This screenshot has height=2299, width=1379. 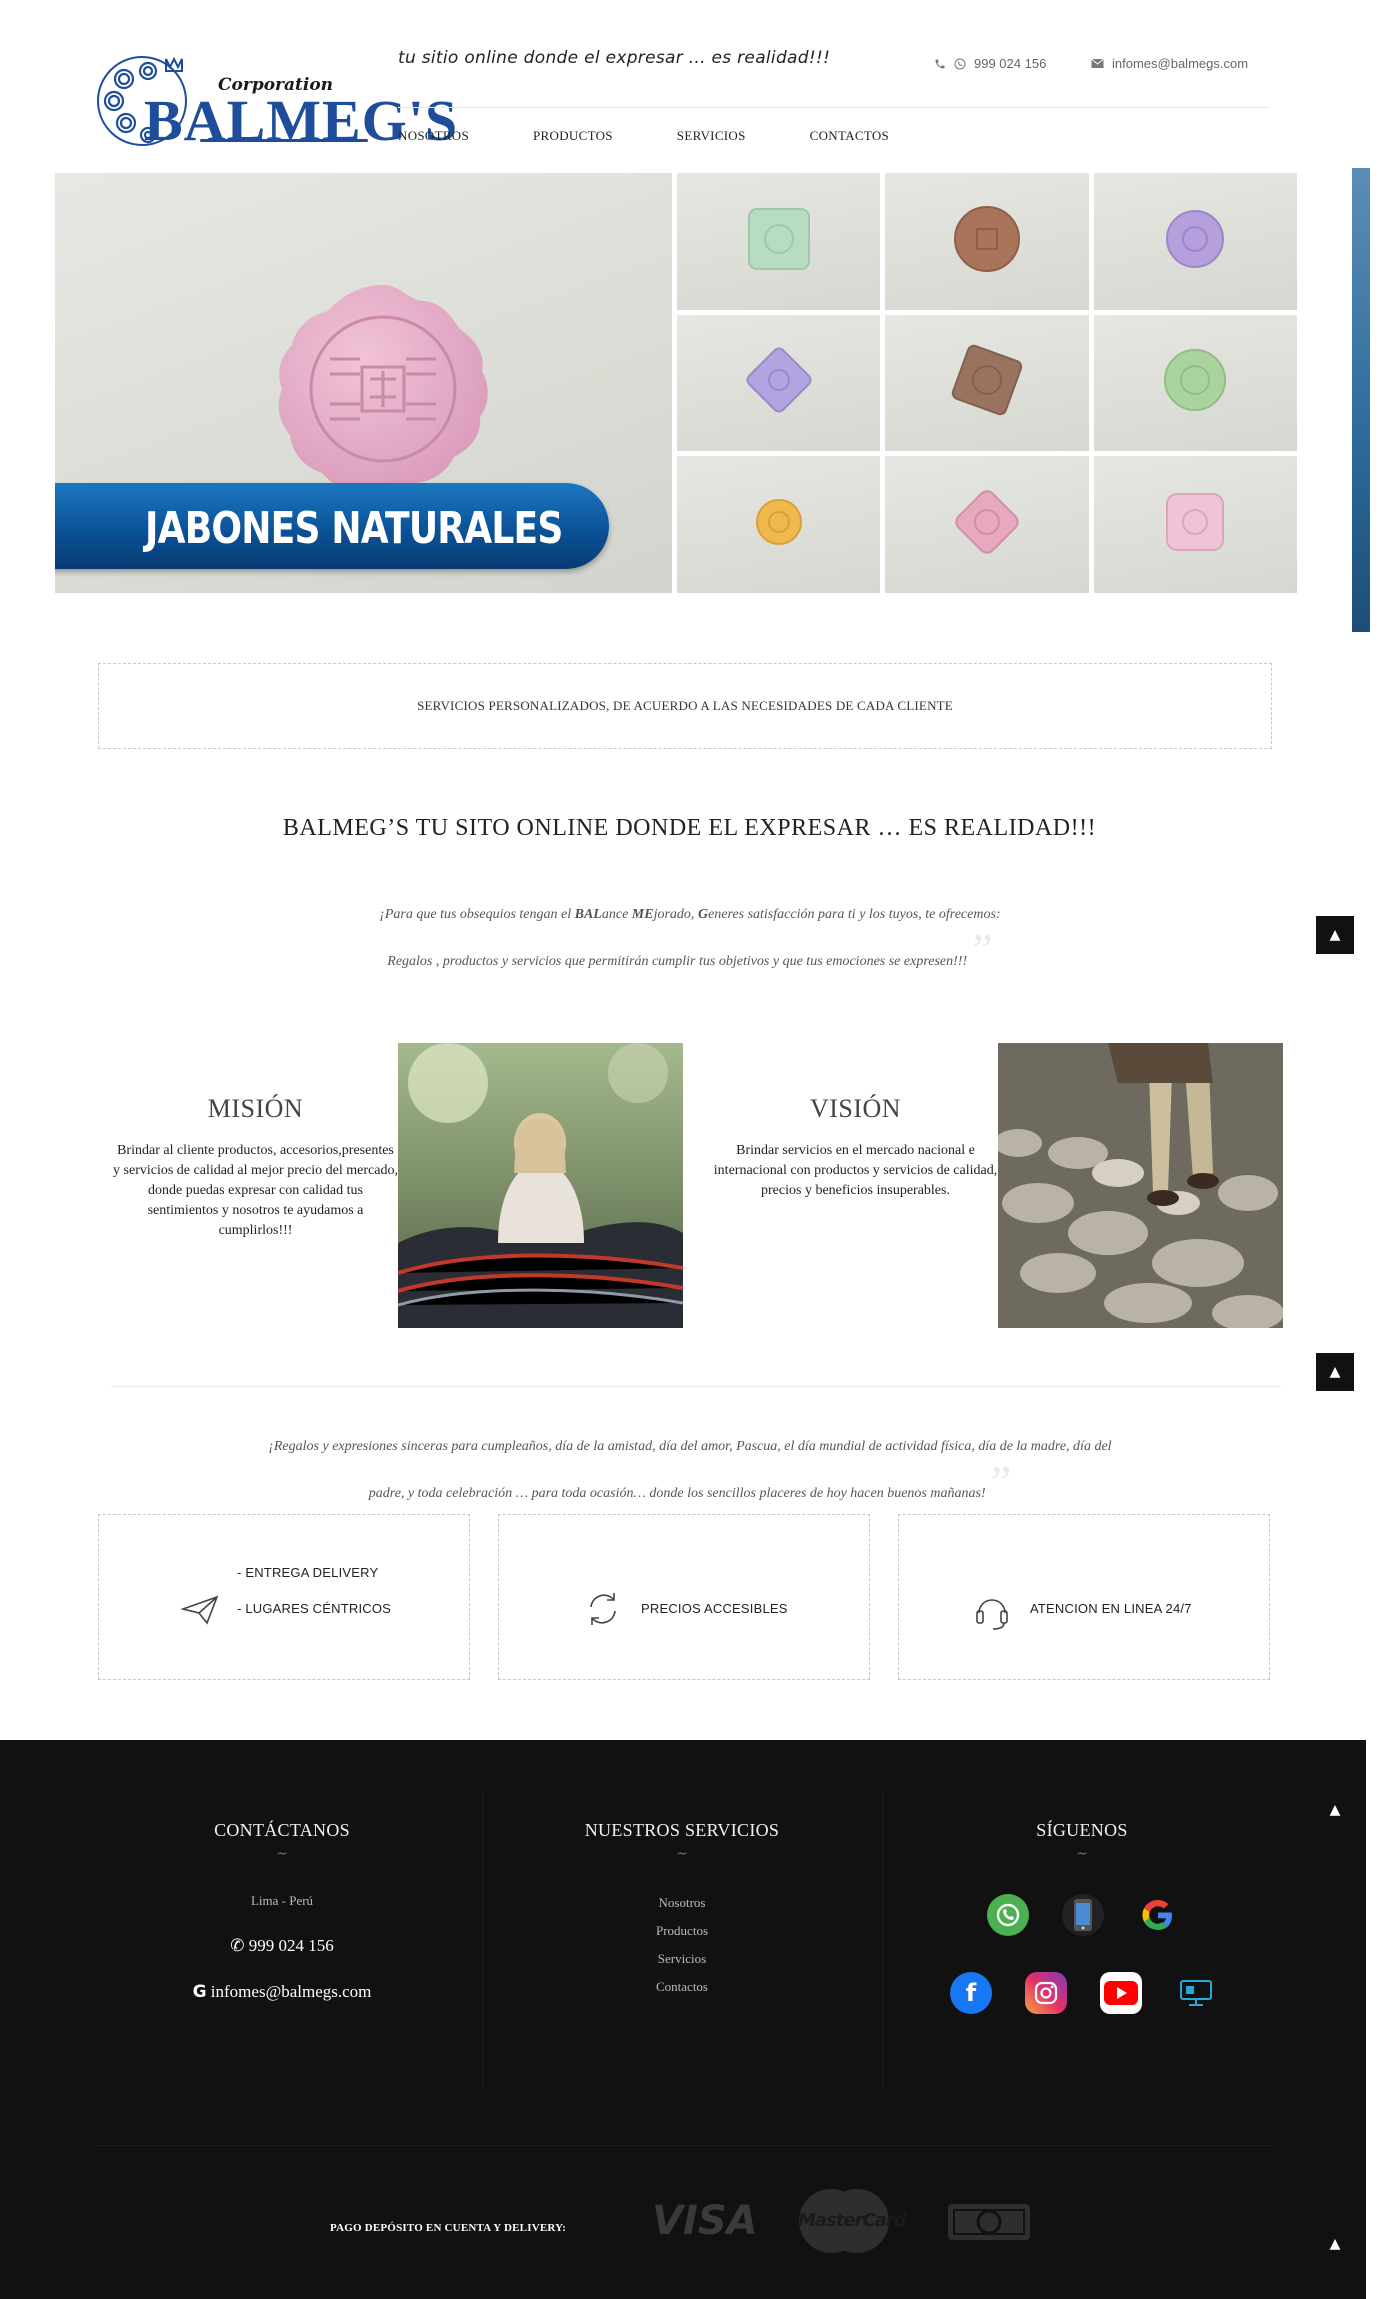 I want to click on nav-servicios: SERVICIOS, so click(x=711, y=136).